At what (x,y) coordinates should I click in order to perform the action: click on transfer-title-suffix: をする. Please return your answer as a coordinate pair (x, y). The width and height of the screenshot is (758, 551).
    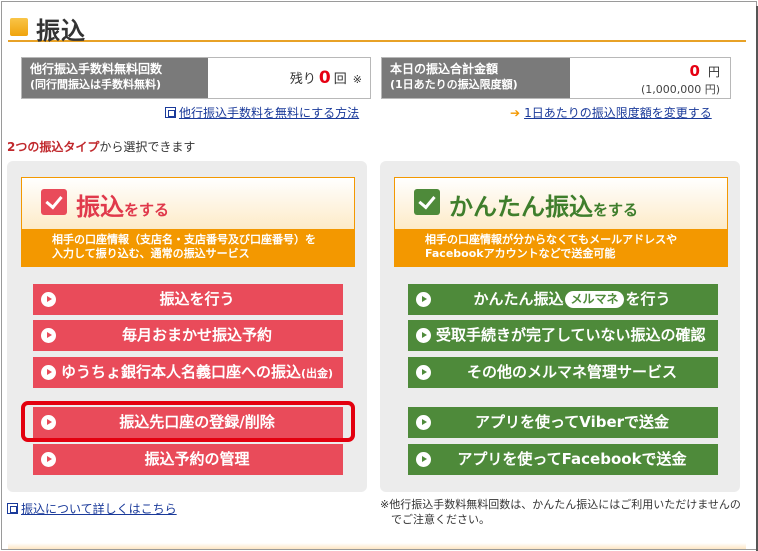
    Looking at the image, I should click on (147, 210).